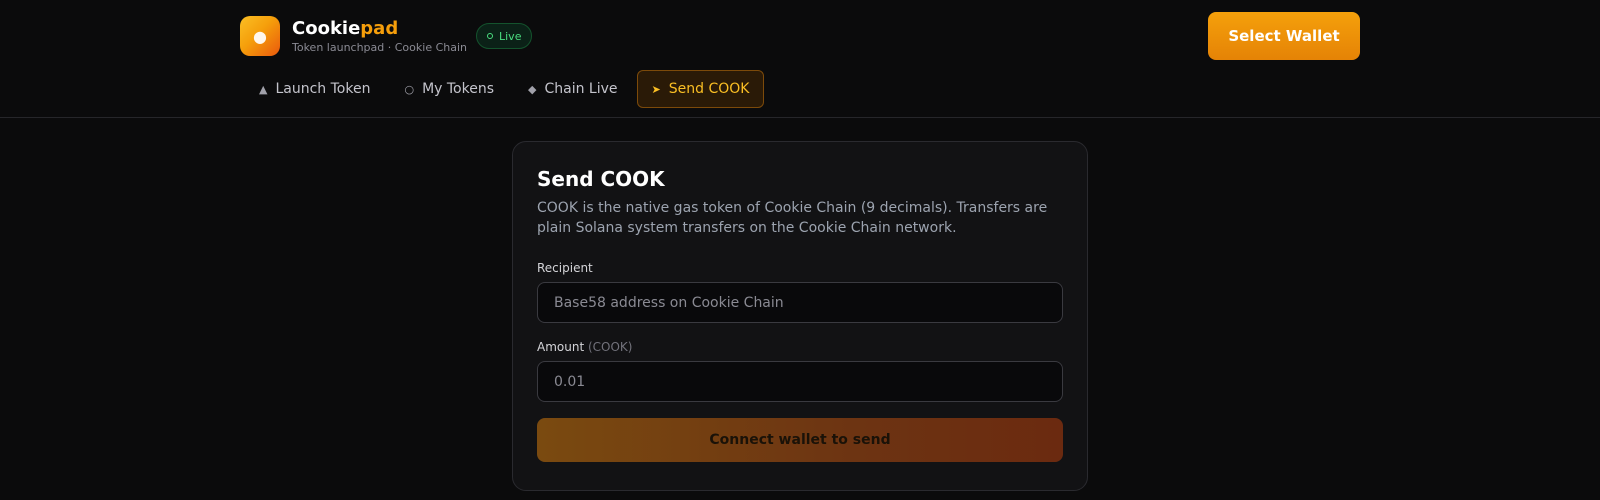  Describe the element at coordinates (323, 89) in the screenshot. I see `nav-item-label: Launch Token` at that location.